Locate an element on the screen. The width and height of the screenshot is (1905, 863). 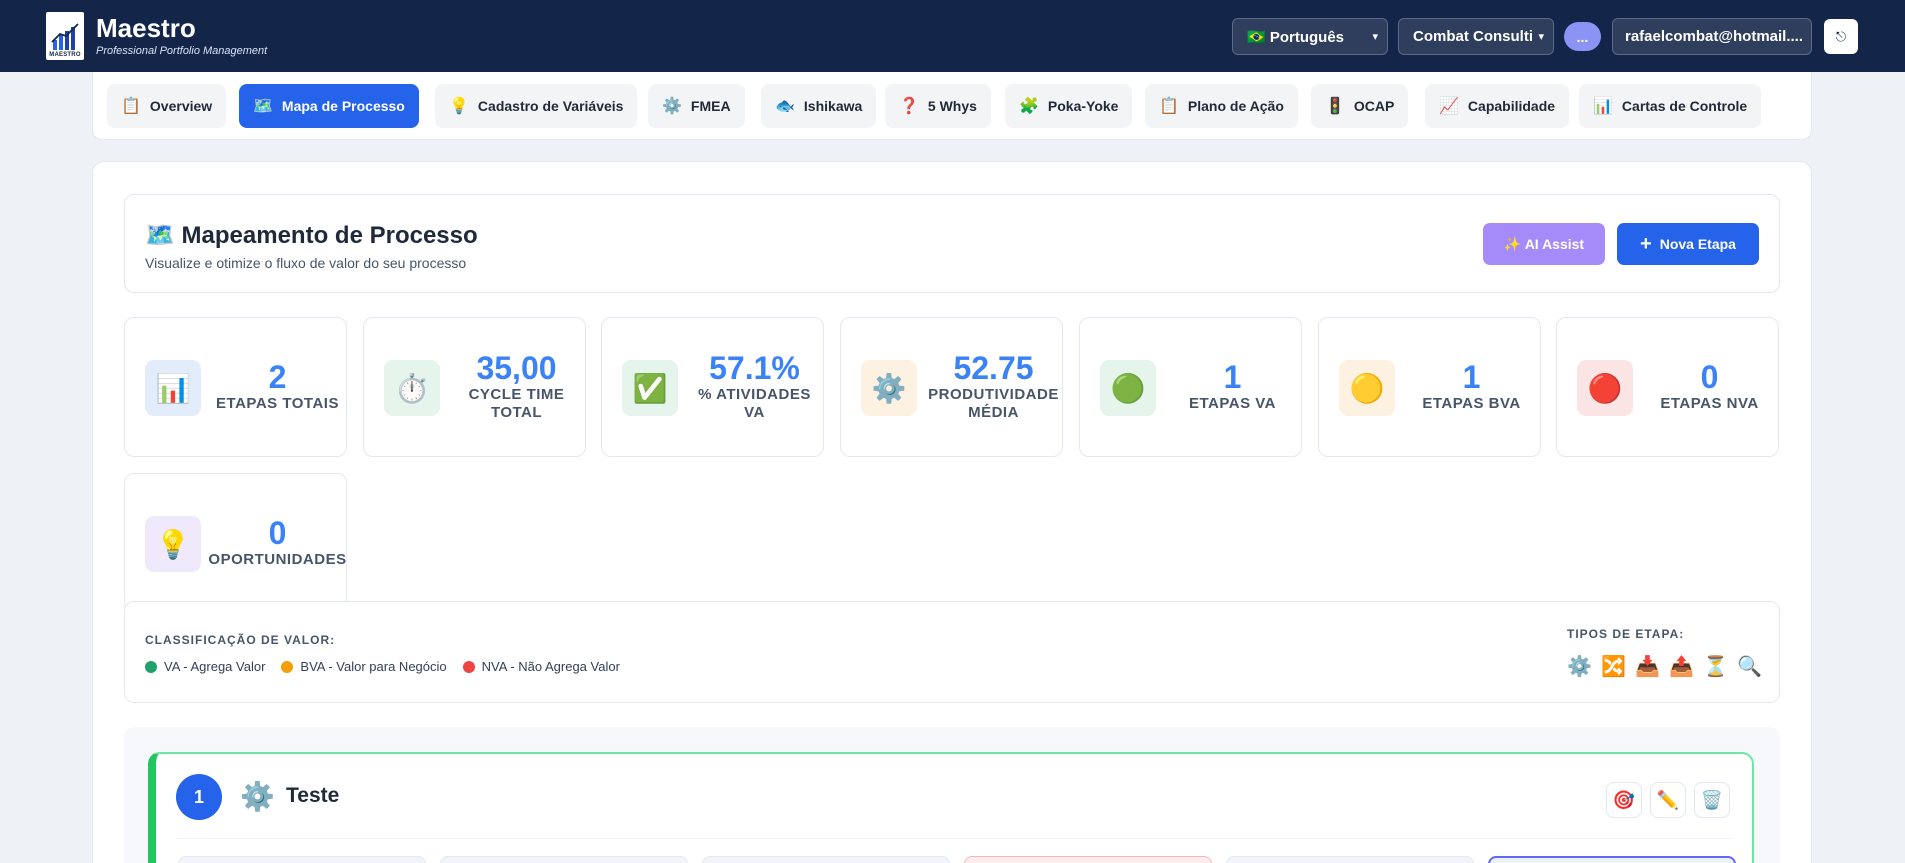
new-step-label: Nova Etapa is located at coordinates (1697, 244).